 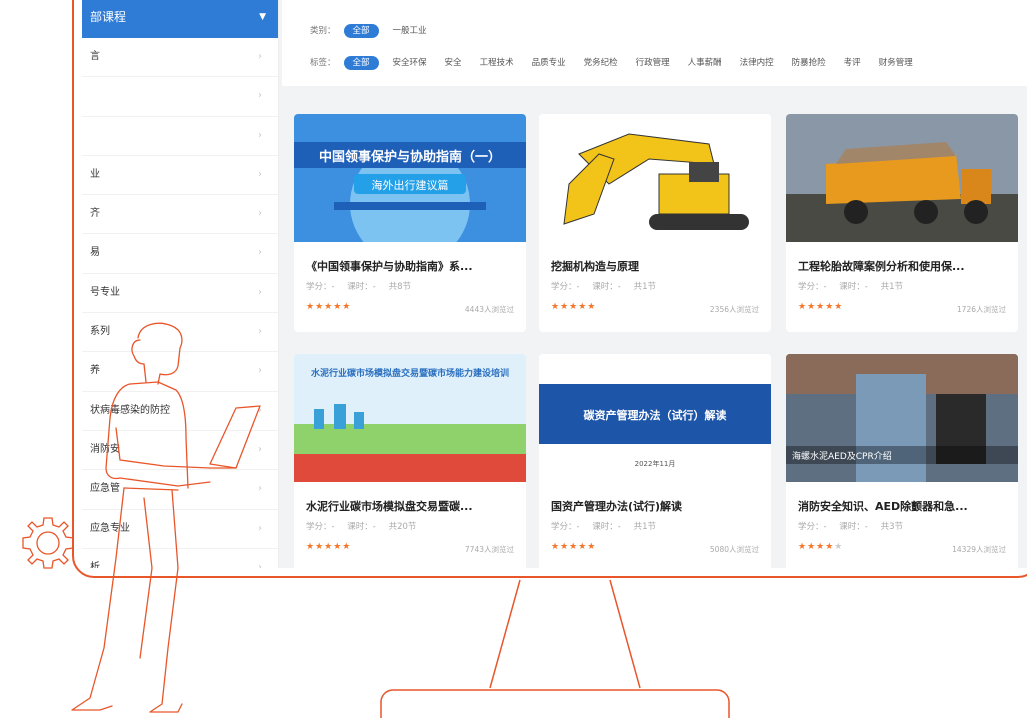 I want to click on sidebar-item: 言 ›, so click(x=180, y=58).